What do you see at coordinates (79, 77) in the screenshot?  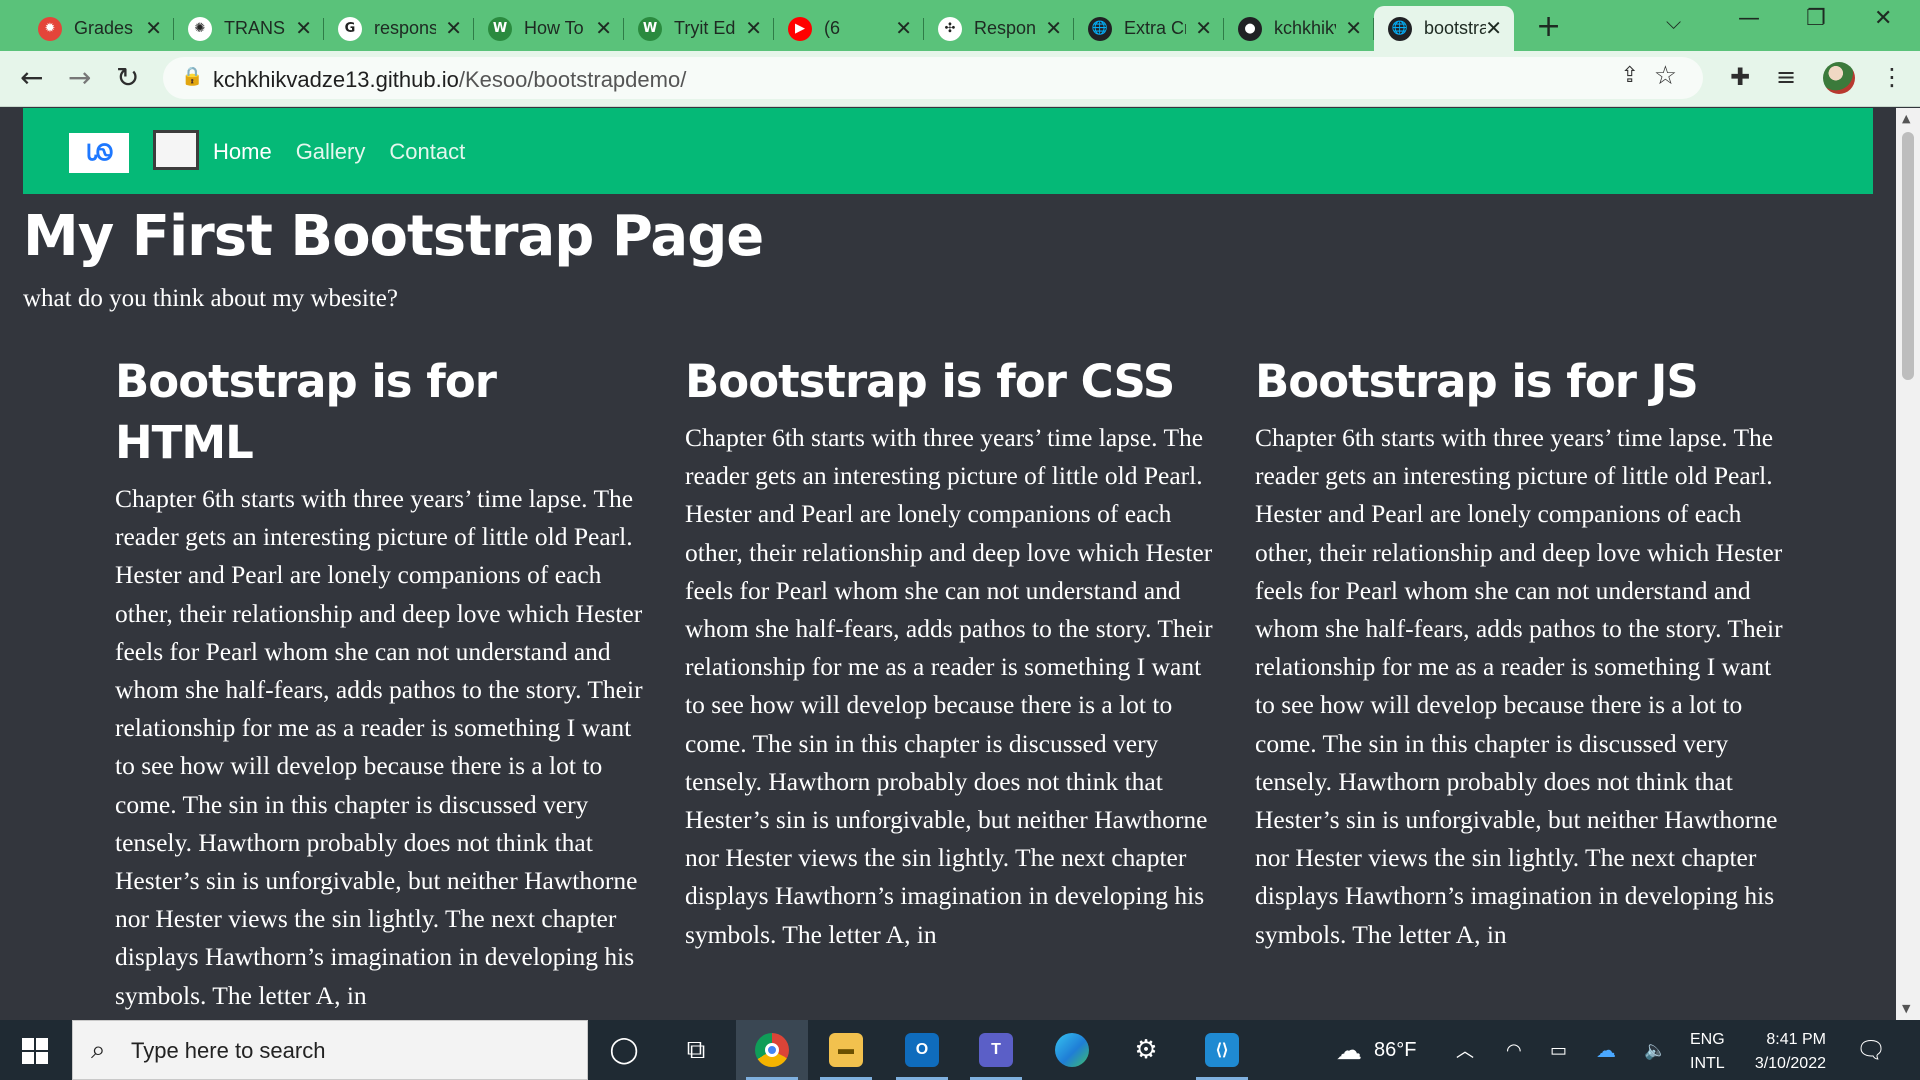 I see `forward-arrow-icon: →` at bounding box center [79, 77].